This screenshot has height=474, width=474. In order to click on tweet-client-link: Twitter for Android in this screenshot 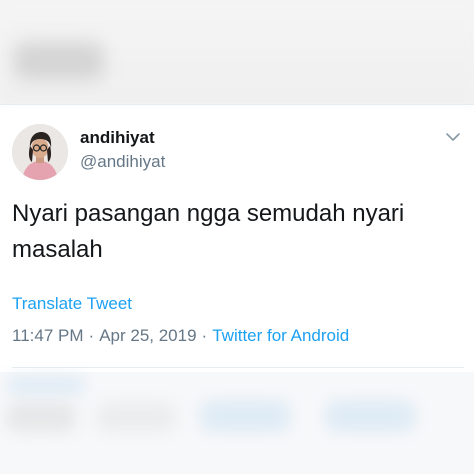, I will do `click(280, 335)`.